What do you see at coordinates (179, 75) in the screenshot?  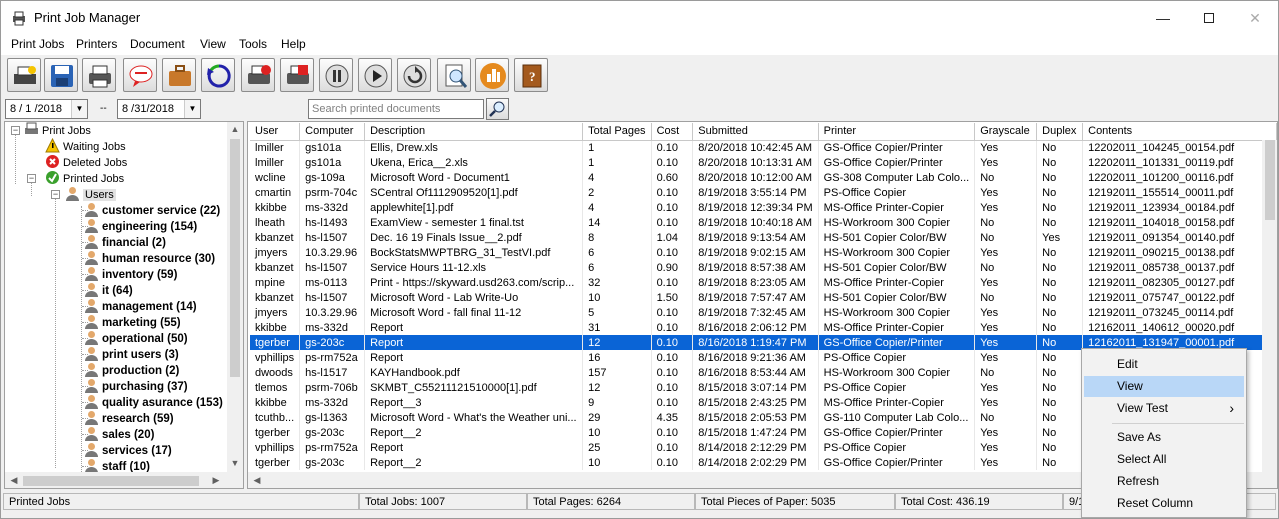 I see `briefcase-button` at bounding box center [179, 75].